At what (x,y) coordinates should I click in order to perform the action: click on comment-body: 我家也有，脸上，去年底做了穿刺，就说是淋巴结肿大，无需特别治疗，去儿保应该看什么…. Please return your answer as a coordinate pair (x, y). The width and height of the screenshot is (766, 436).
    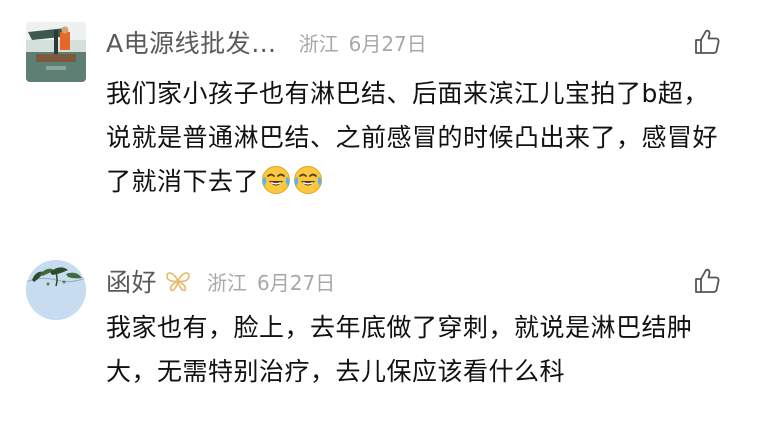
    Looking at the image, I should click on (399, 349).